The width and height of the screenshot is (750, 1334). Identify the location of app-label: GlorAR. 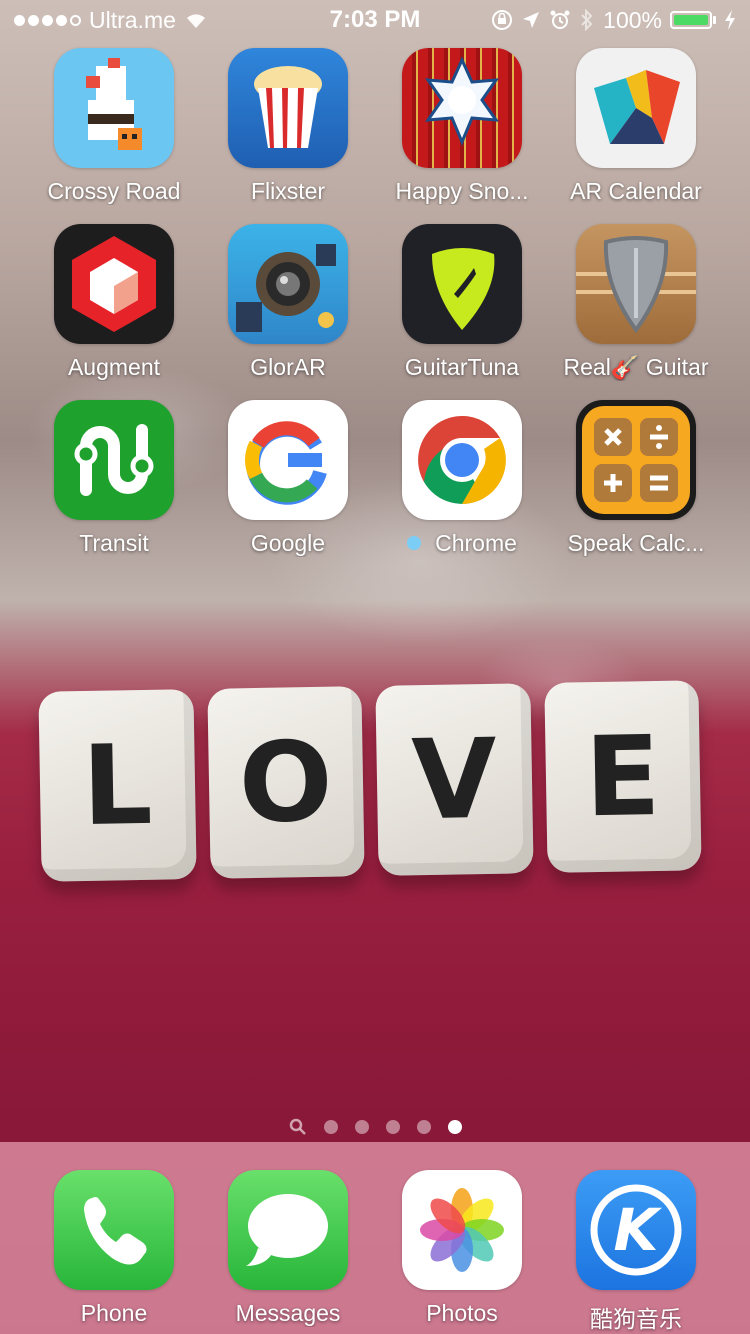
(288, 367).